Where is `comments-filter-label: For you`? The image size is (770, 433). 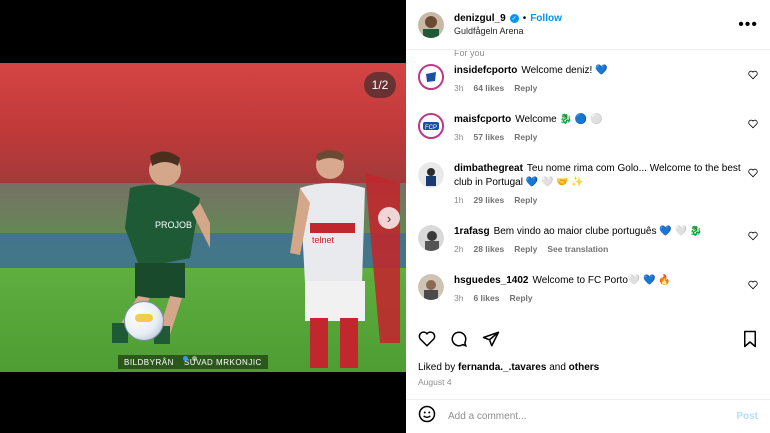 comments-filter-label: For you is located at coordinates (469, 54).